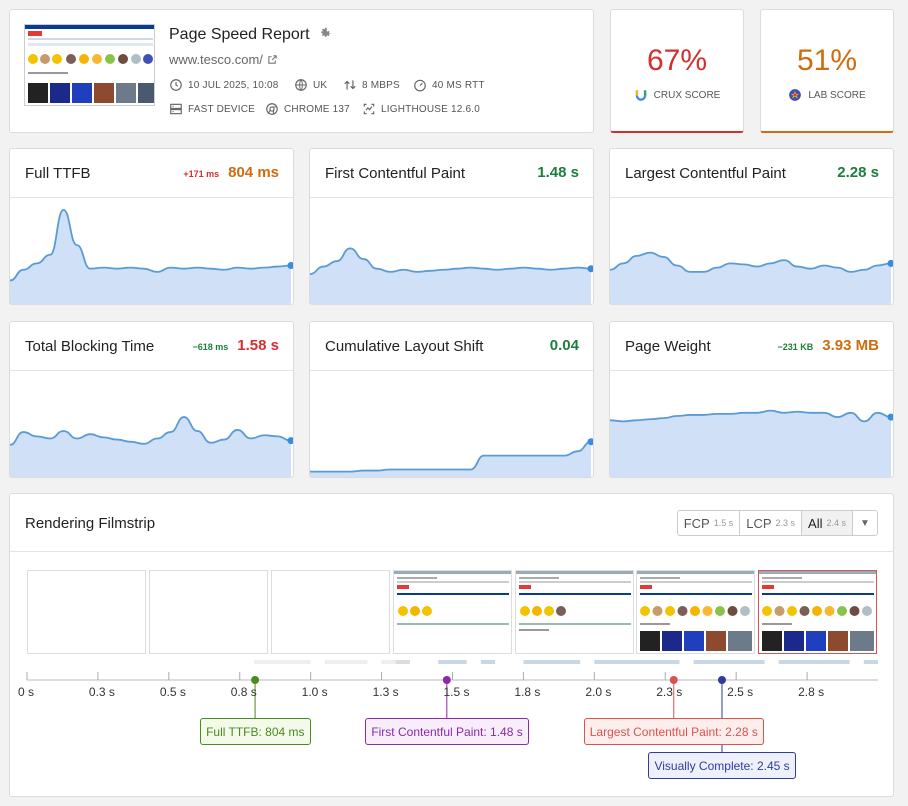 The height and width of the screenshot is (806, 908). Describe the element at coordinates (527, 692) in the screenshot. I see `timeline-tick-label: 1.8 s` at that location.